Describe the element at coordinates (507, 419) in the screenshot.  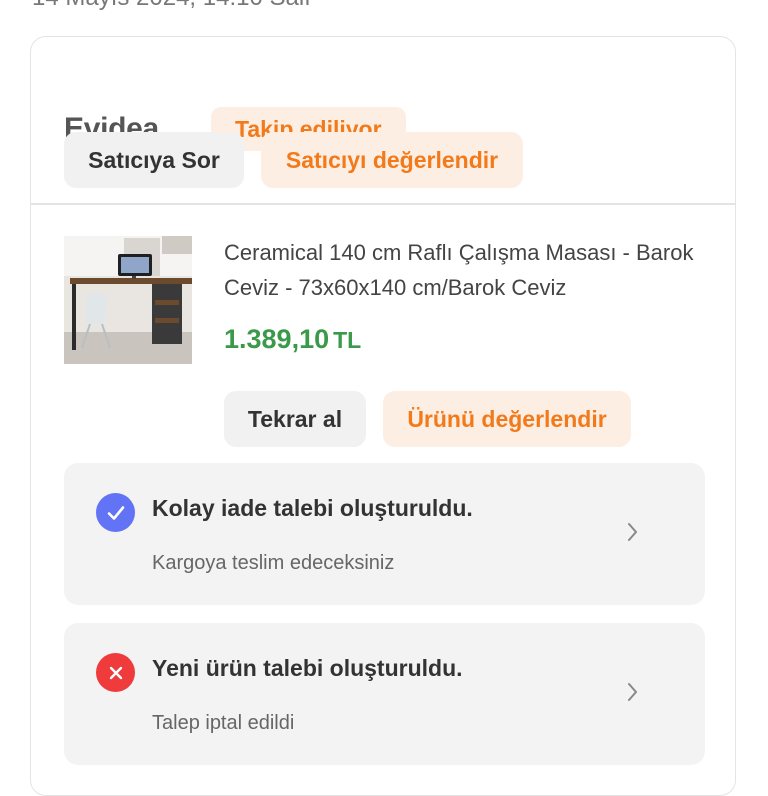
I see `rate-product-button: Ürünü değerlendir` at that location.